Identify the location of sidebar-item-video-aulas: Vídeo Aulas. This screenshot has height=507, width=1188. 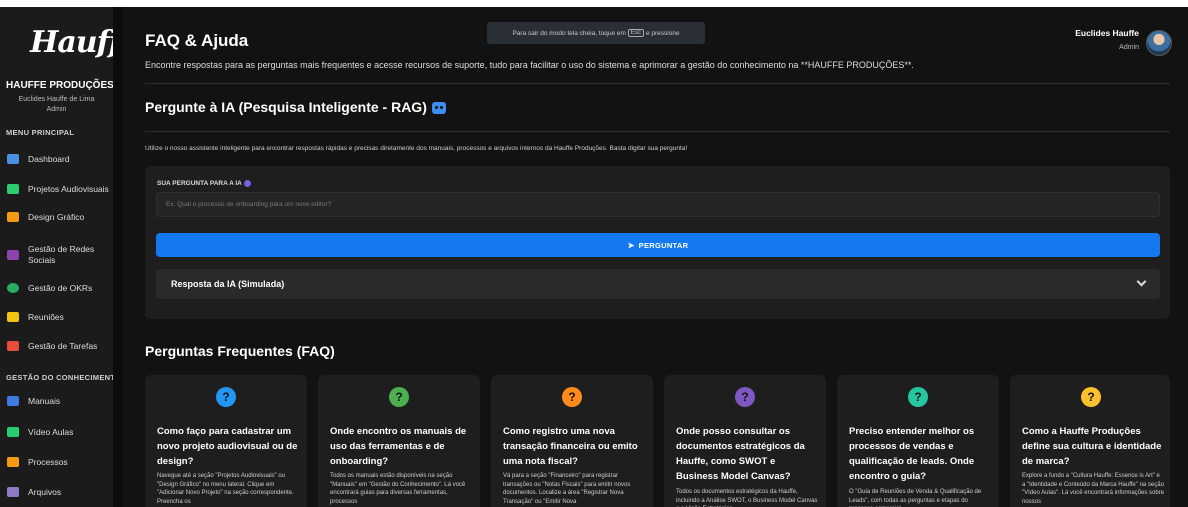
(56, 432).